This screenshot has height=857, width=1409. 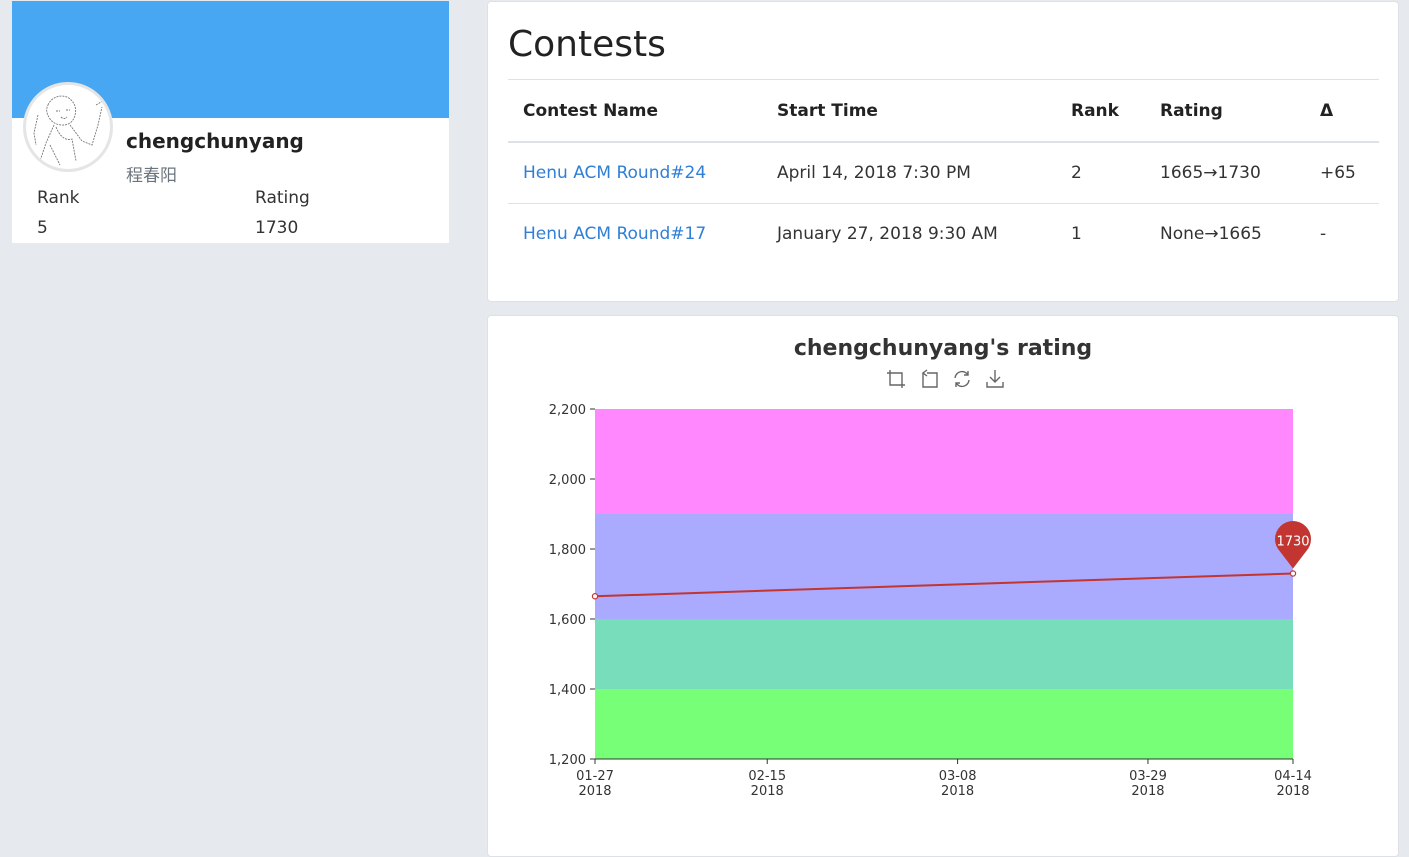 I want to click on contest-rating-change: 1665→1730, so click(x=1225, y=173).